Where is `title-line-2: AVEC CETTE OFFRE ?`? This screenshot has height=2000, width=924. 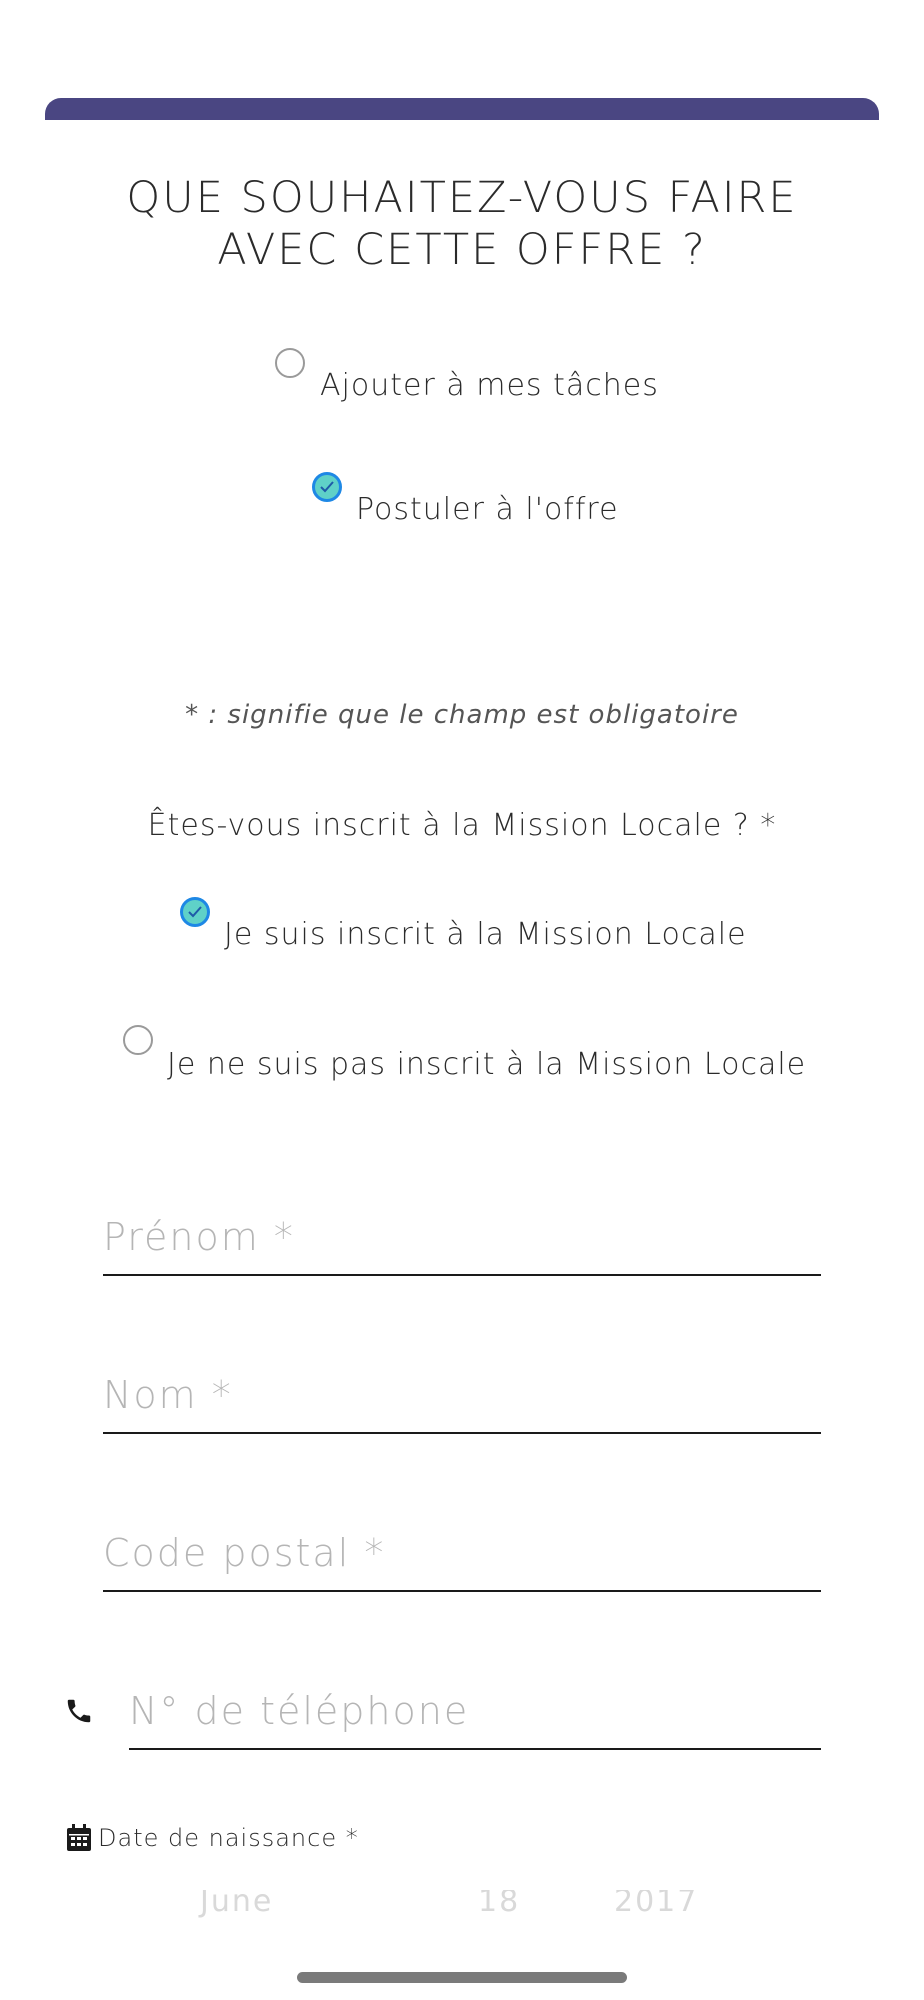
title-line-2: AVEC CETTE OFFRE ? is located at coordinates (462, 250).